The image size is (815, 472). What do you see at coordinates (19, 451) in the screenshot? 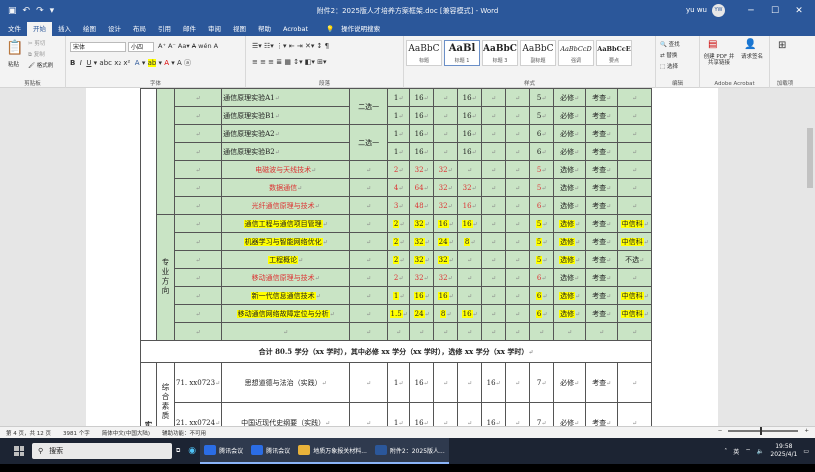
I see `windows-start-icon` at bounding box center [19, 451].